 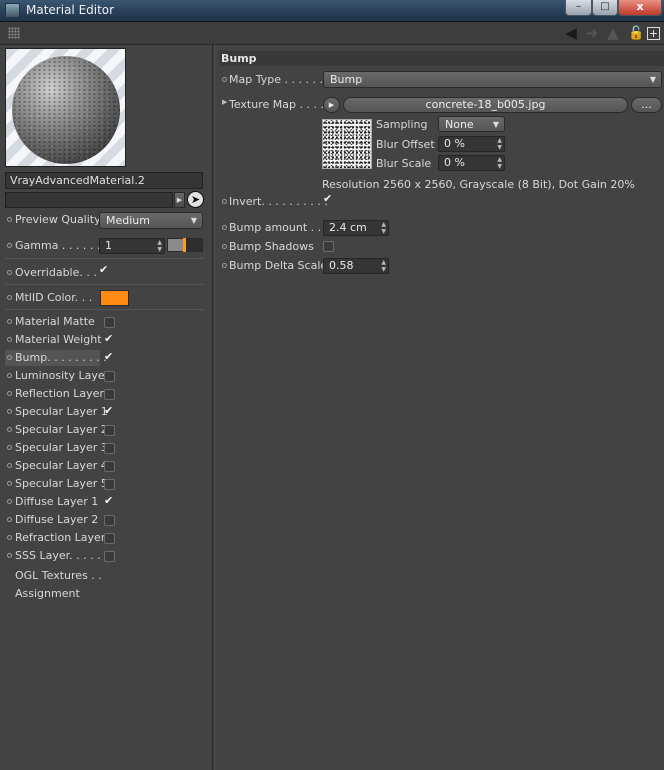 What do you see at coordinates (61, 483) in the screenshot?
I see `layer-label: Specular Layer 5` at bounding box center [61, 483].